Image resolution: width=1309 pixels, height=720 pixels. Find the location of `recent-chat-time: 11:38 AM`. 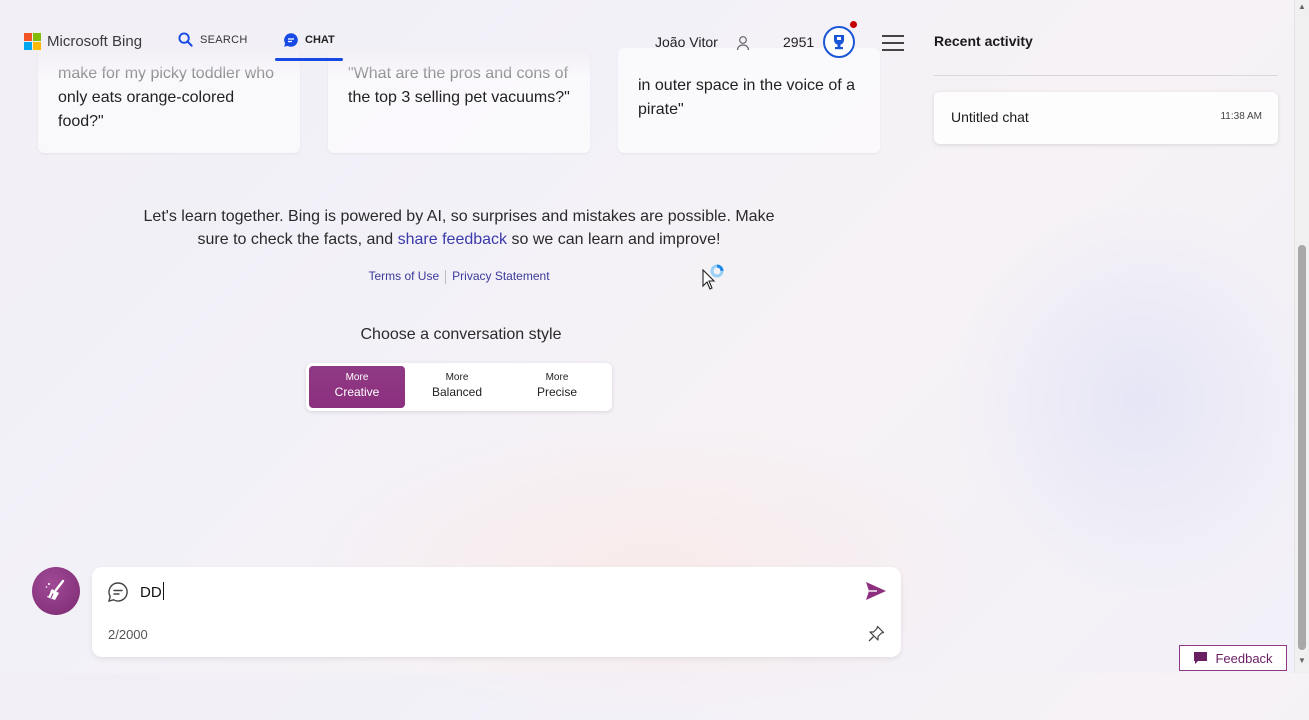

recent-chat-time: 11:38 AM is located at coordinates (1241, 116).